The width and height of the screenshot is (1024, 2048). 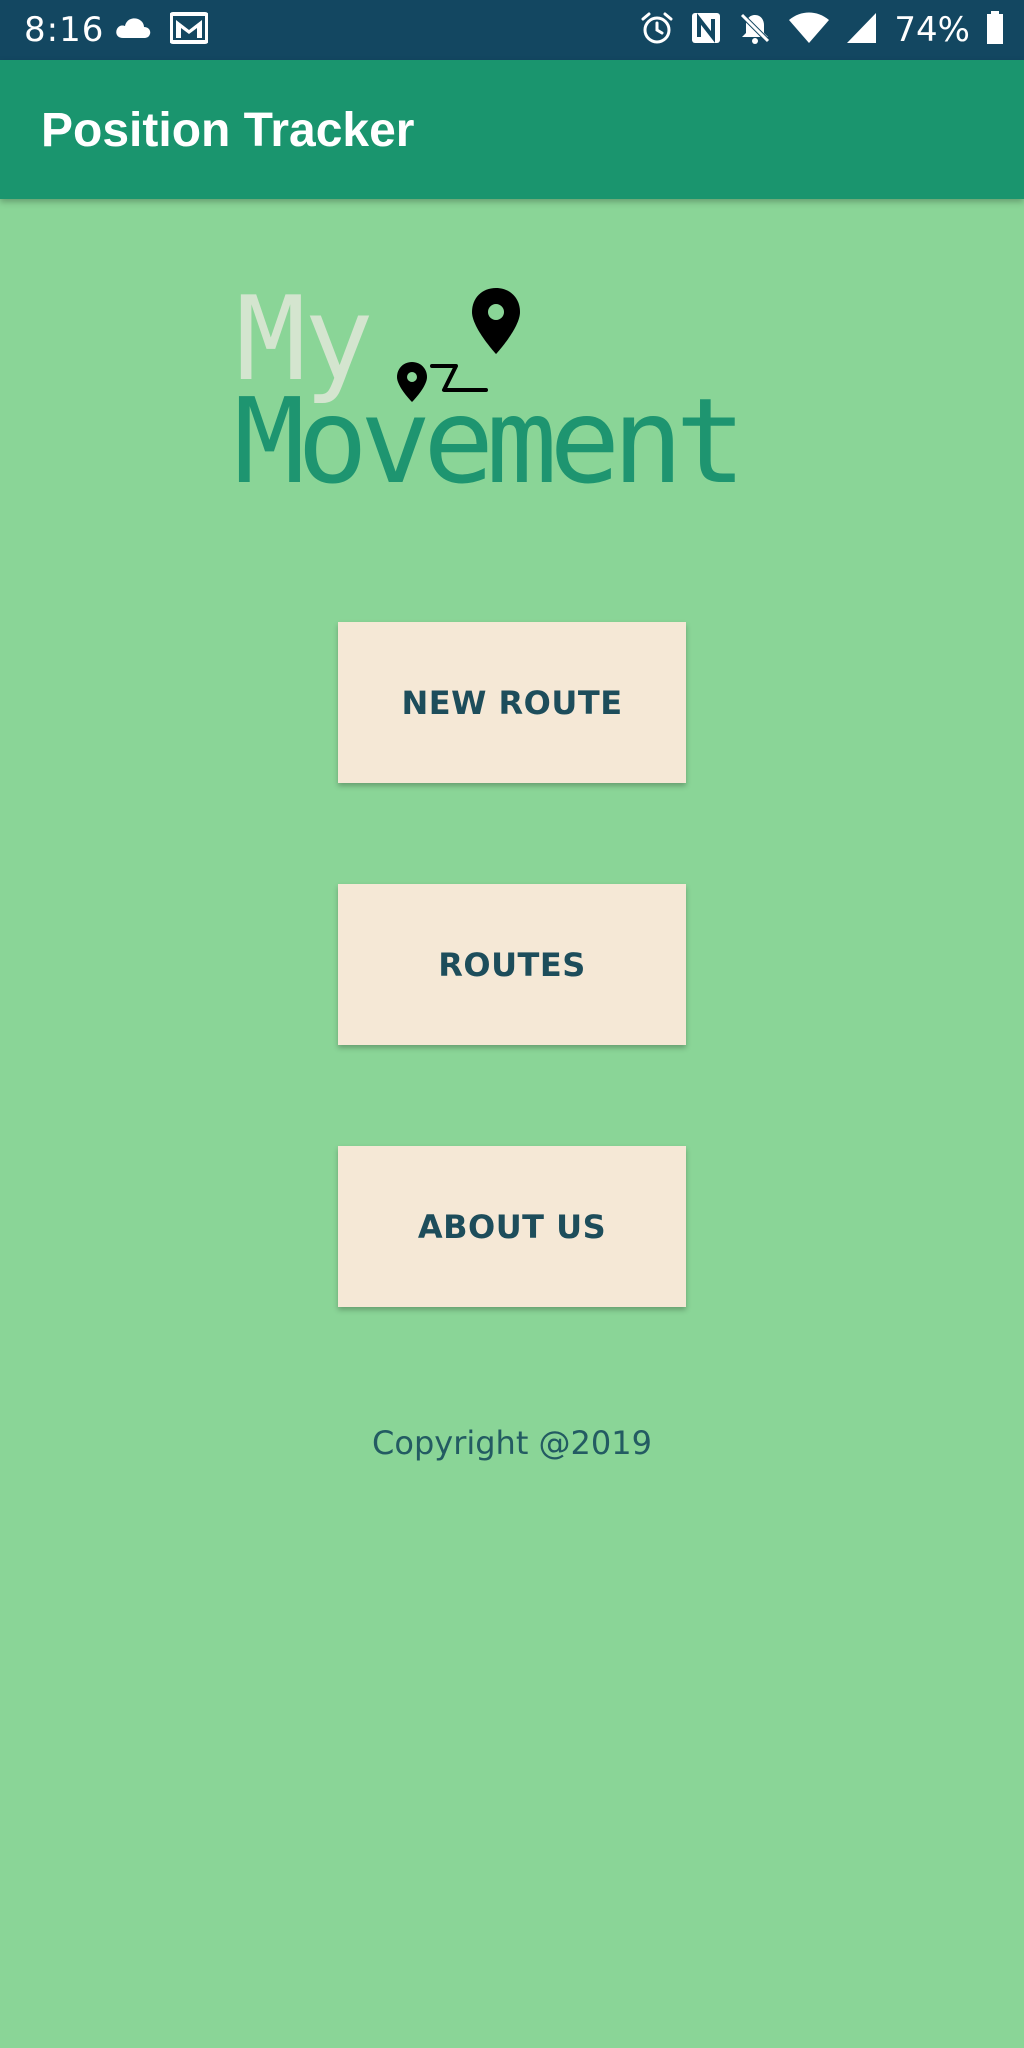 I want to click on signal-icon, so click(x=862, y=30).